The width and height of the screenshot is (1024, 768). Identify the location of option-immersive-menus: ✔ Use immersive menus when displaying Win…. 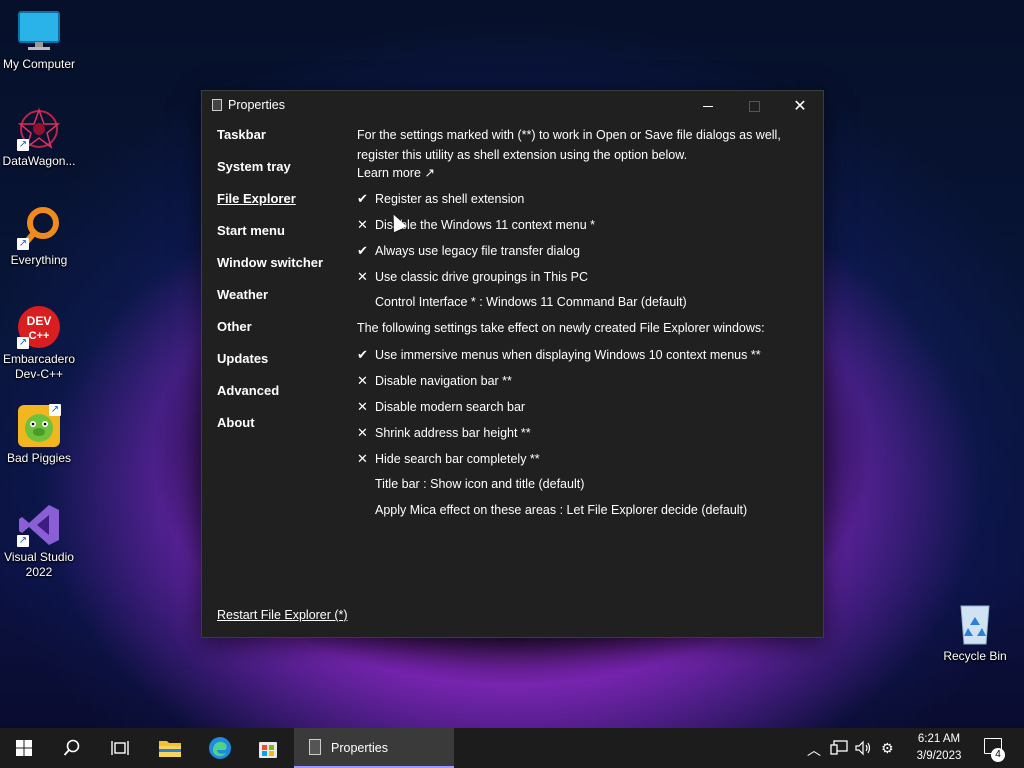
(559, 355).